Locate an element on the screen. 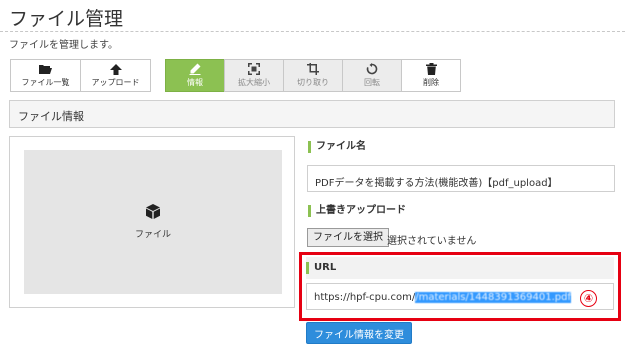 The width and height of the screenshot is (625, 354). folder-icon is located at coordinates (46, 69).